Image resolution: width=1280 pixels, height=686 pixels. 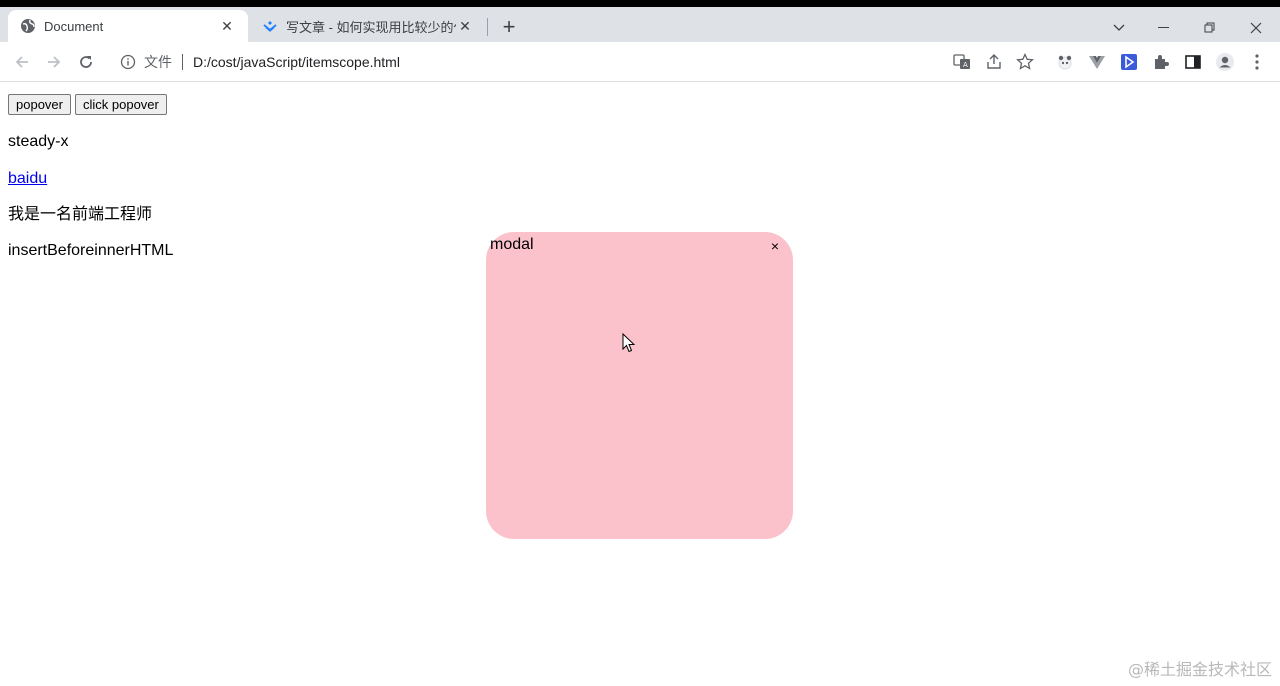 I want to click on new-tab-icon: +, so click(x=509, y=27).